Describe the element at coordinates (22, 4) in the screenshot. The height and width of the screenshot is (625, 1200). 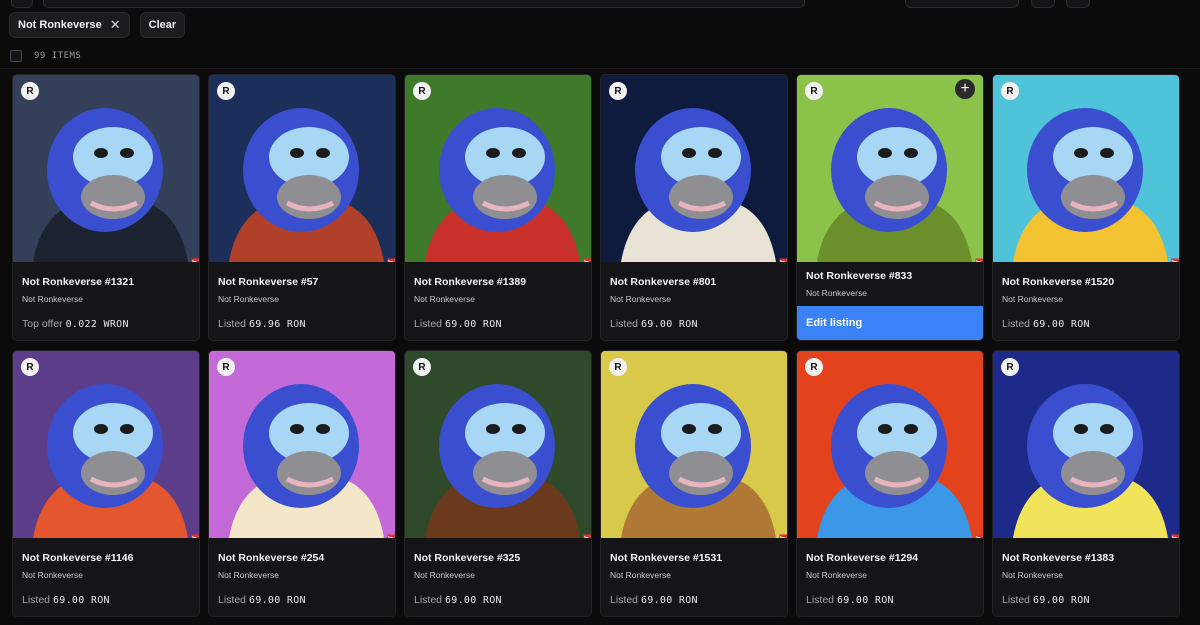
I see `top-control-left` at that location.